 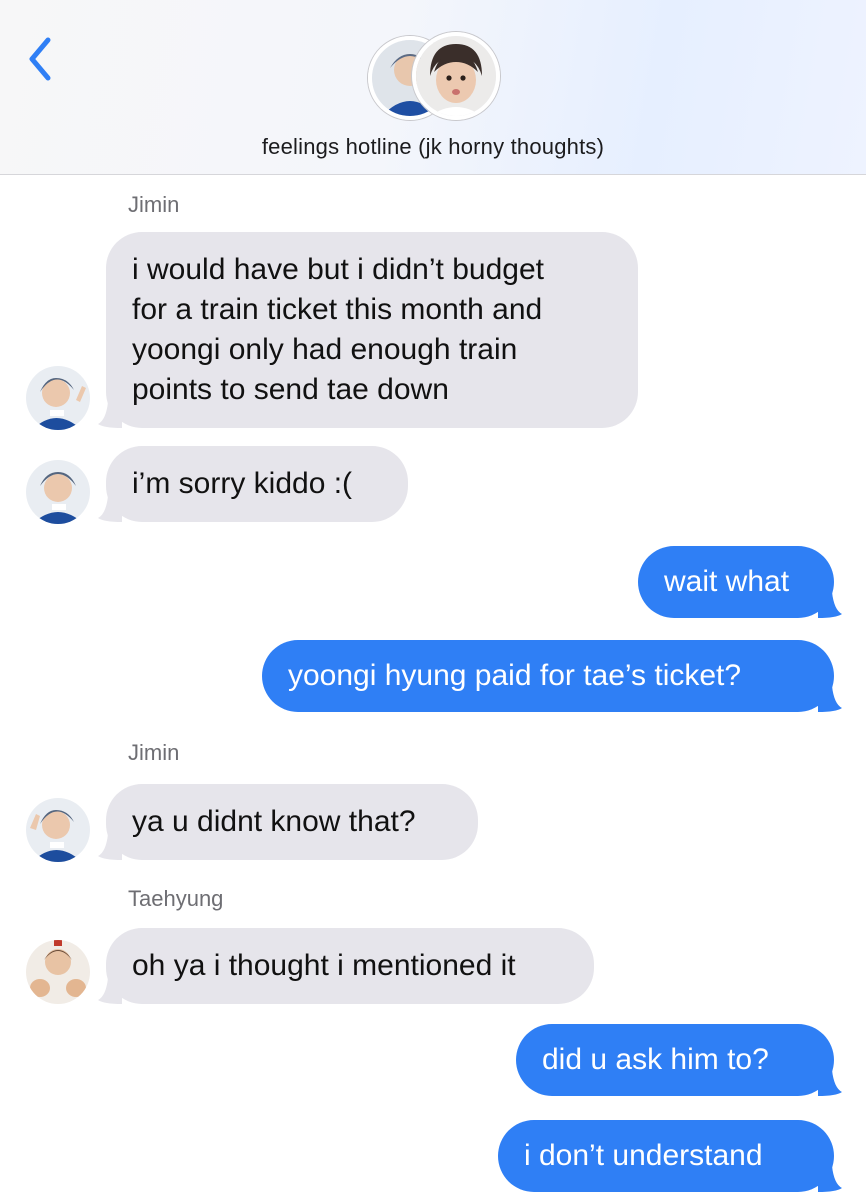 I want to click on group-avatars, so click(x=434, y=76).